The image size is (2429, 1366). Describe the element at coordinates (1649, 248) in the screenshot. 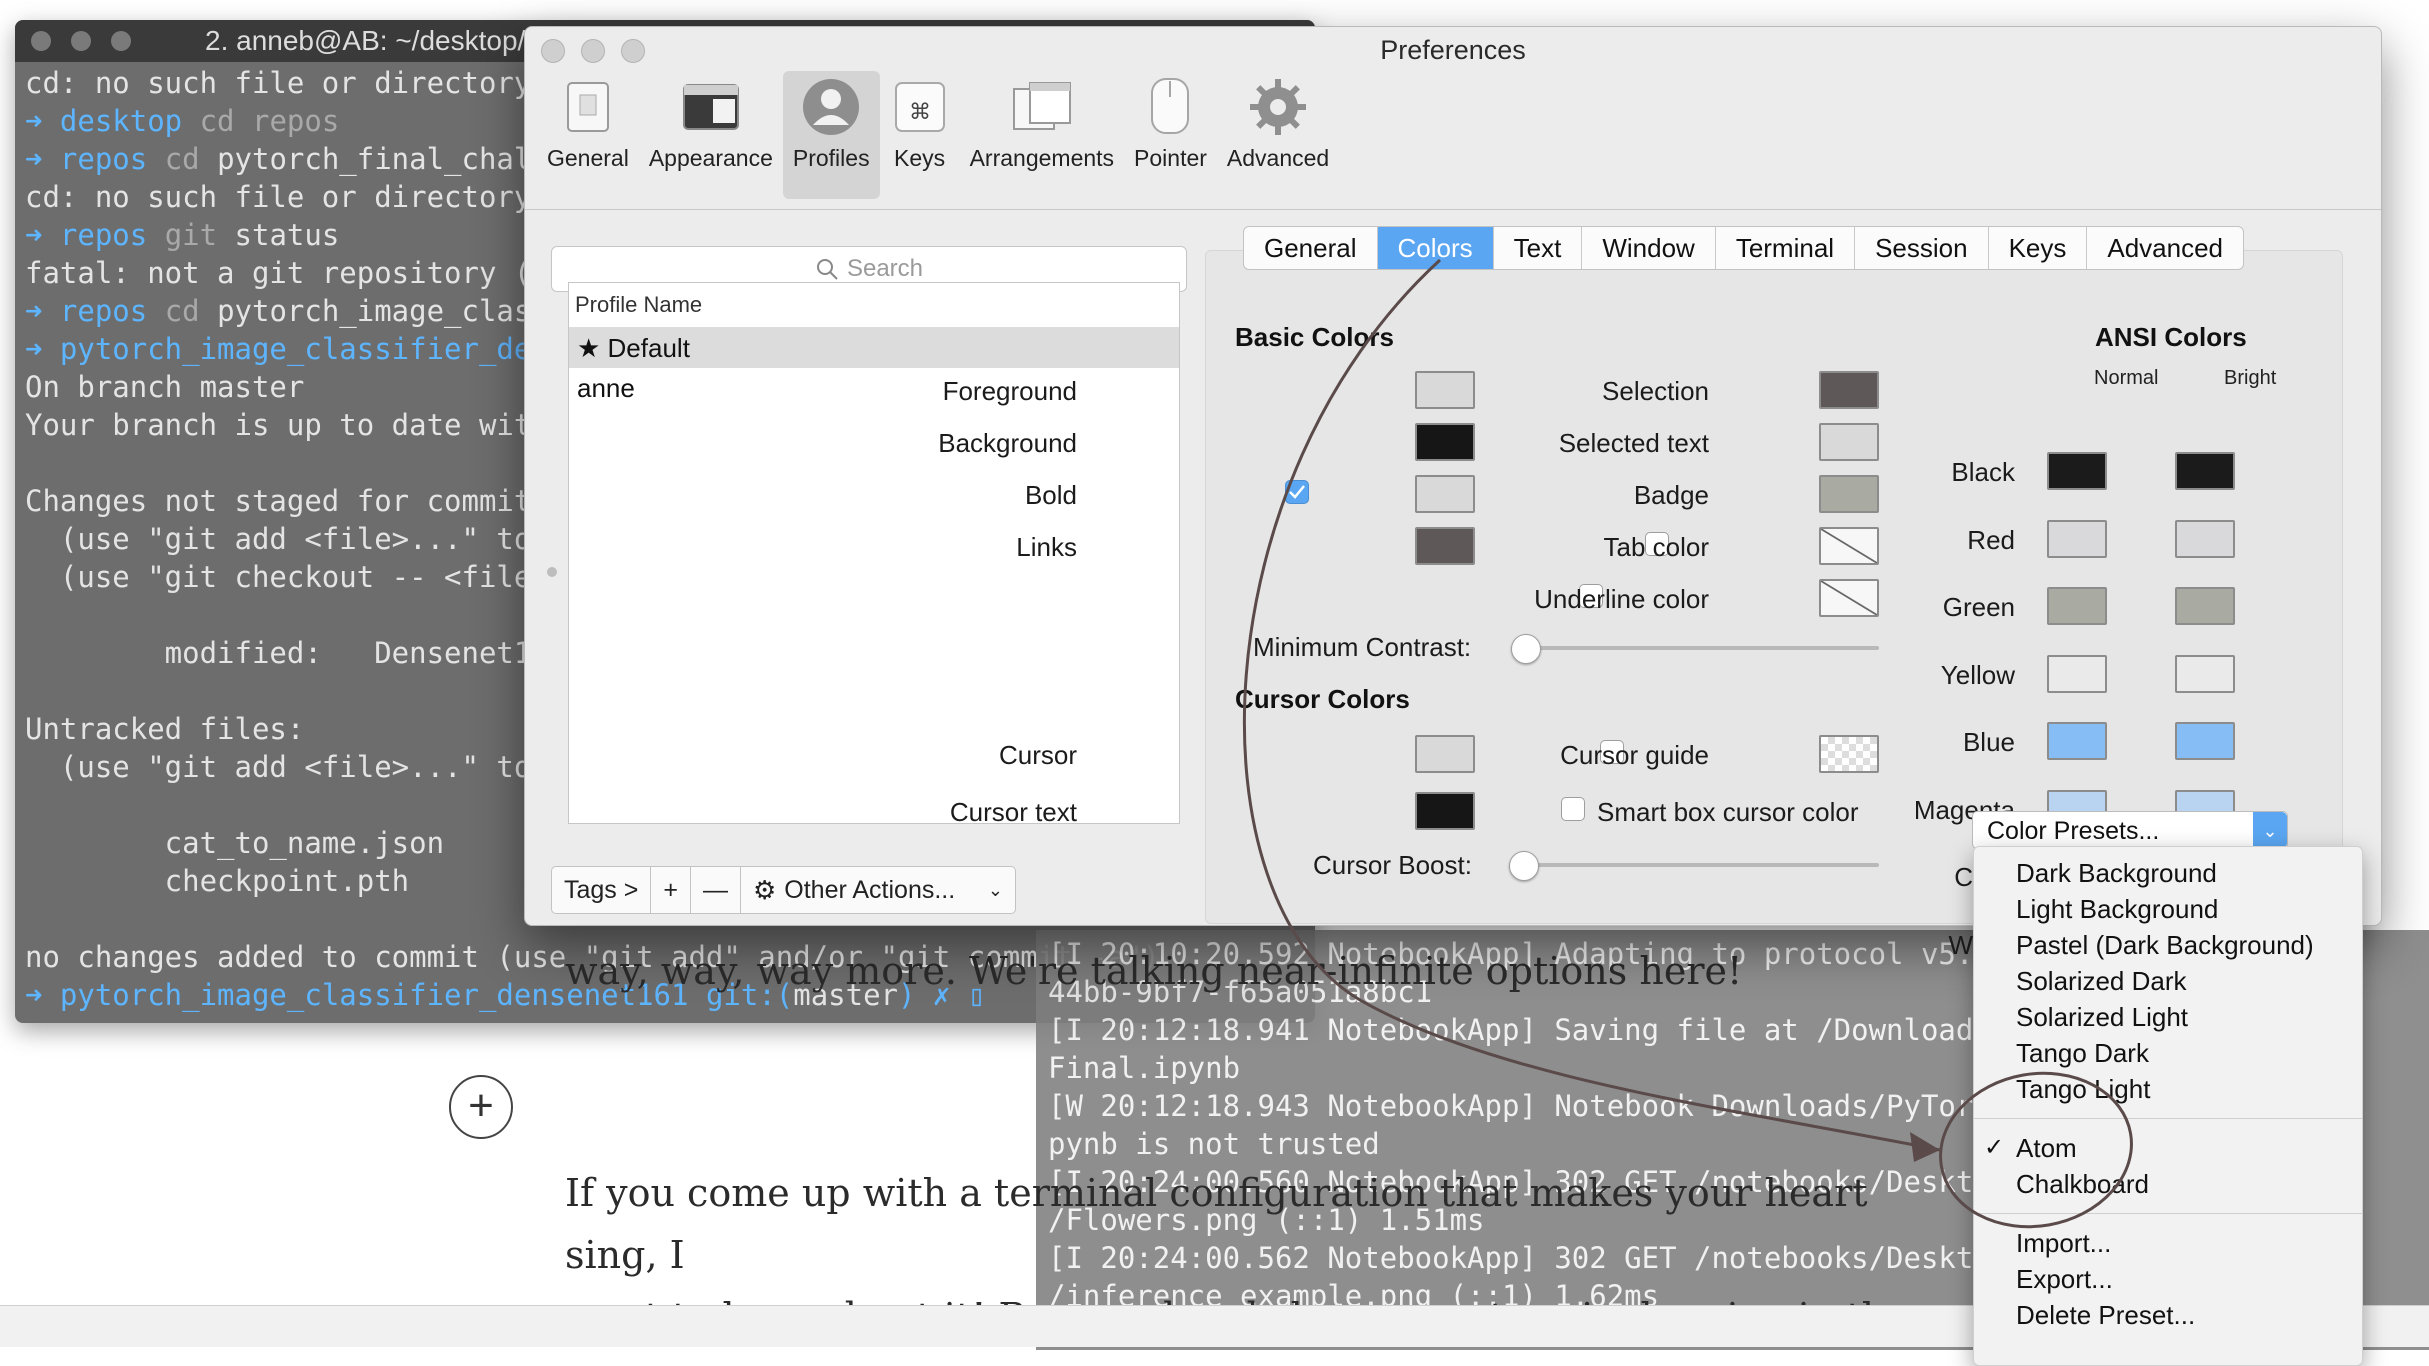

I see `tab-window: Window` at that location.